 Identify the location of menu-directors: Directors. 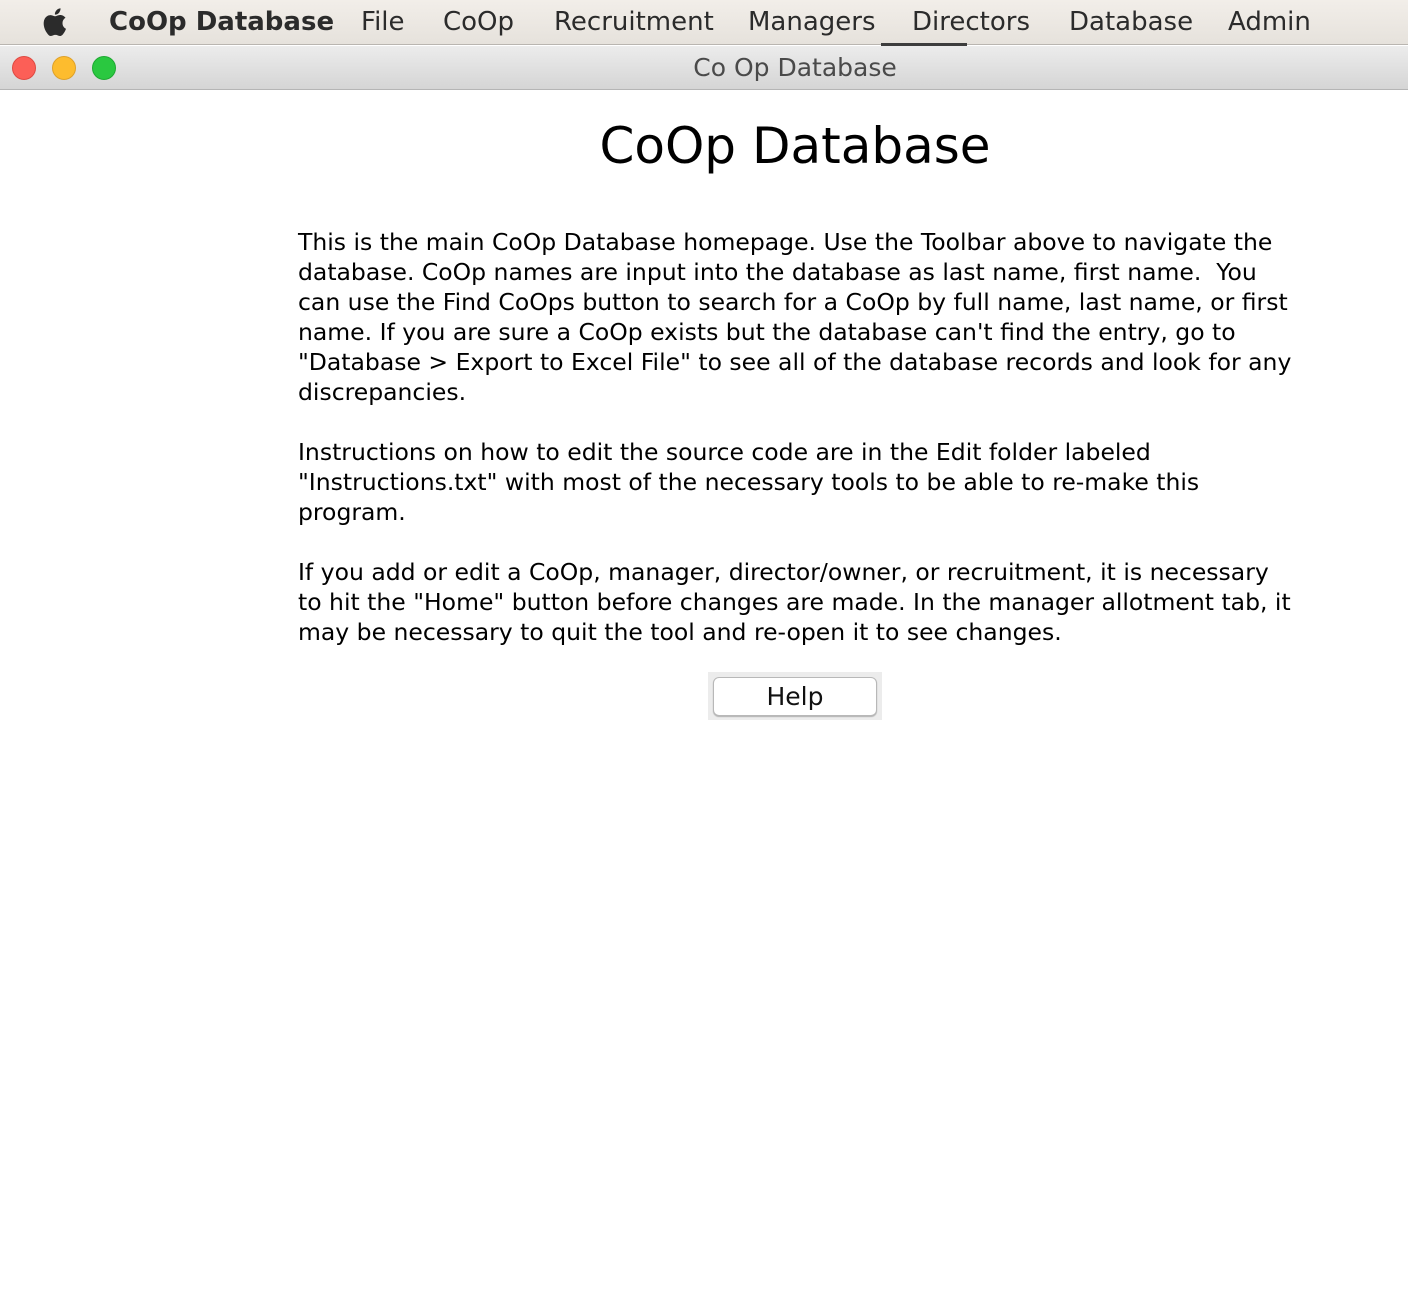
(971, 22).